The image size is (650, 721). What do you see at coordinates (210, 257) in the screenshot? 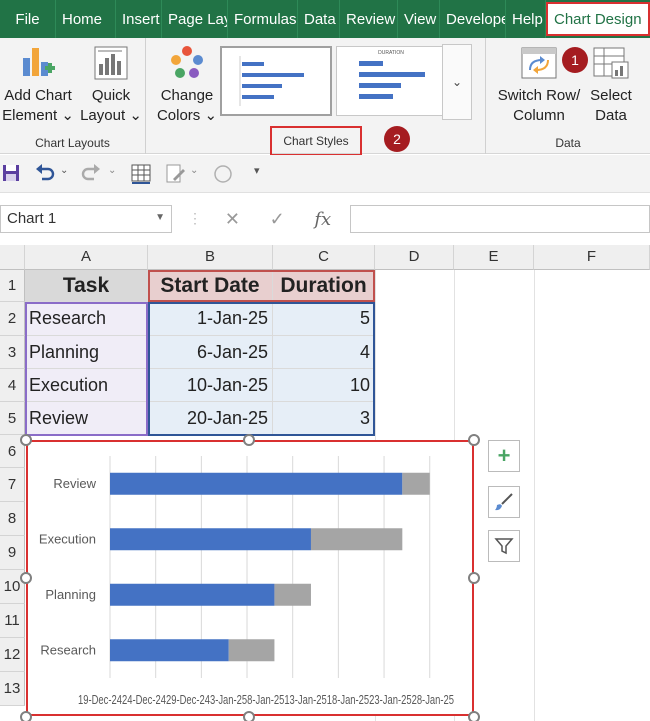
I see `column-header-b: B` at bounding box center [210, 257].